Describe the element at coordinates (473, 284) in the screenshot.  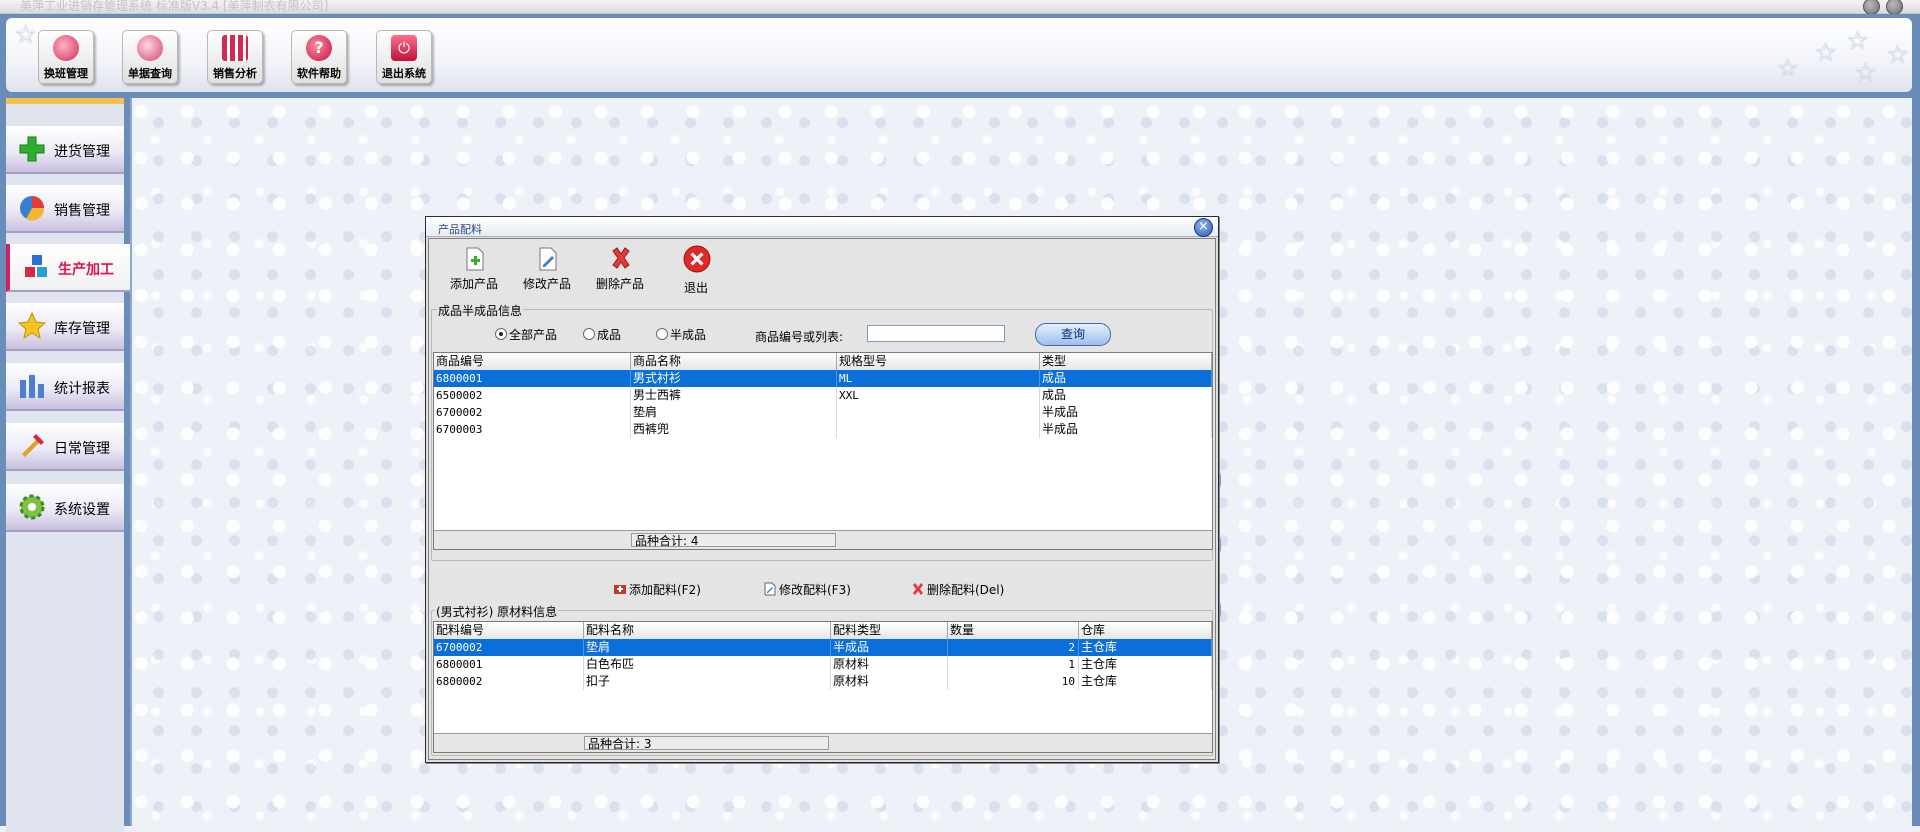
I see `tool-label: 添加产品` at that location.